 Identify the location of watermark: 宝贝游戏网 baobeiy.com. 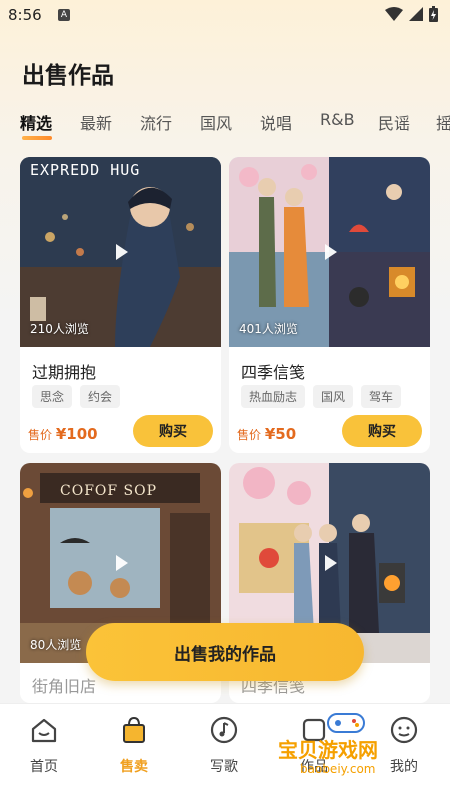
(349, 744).